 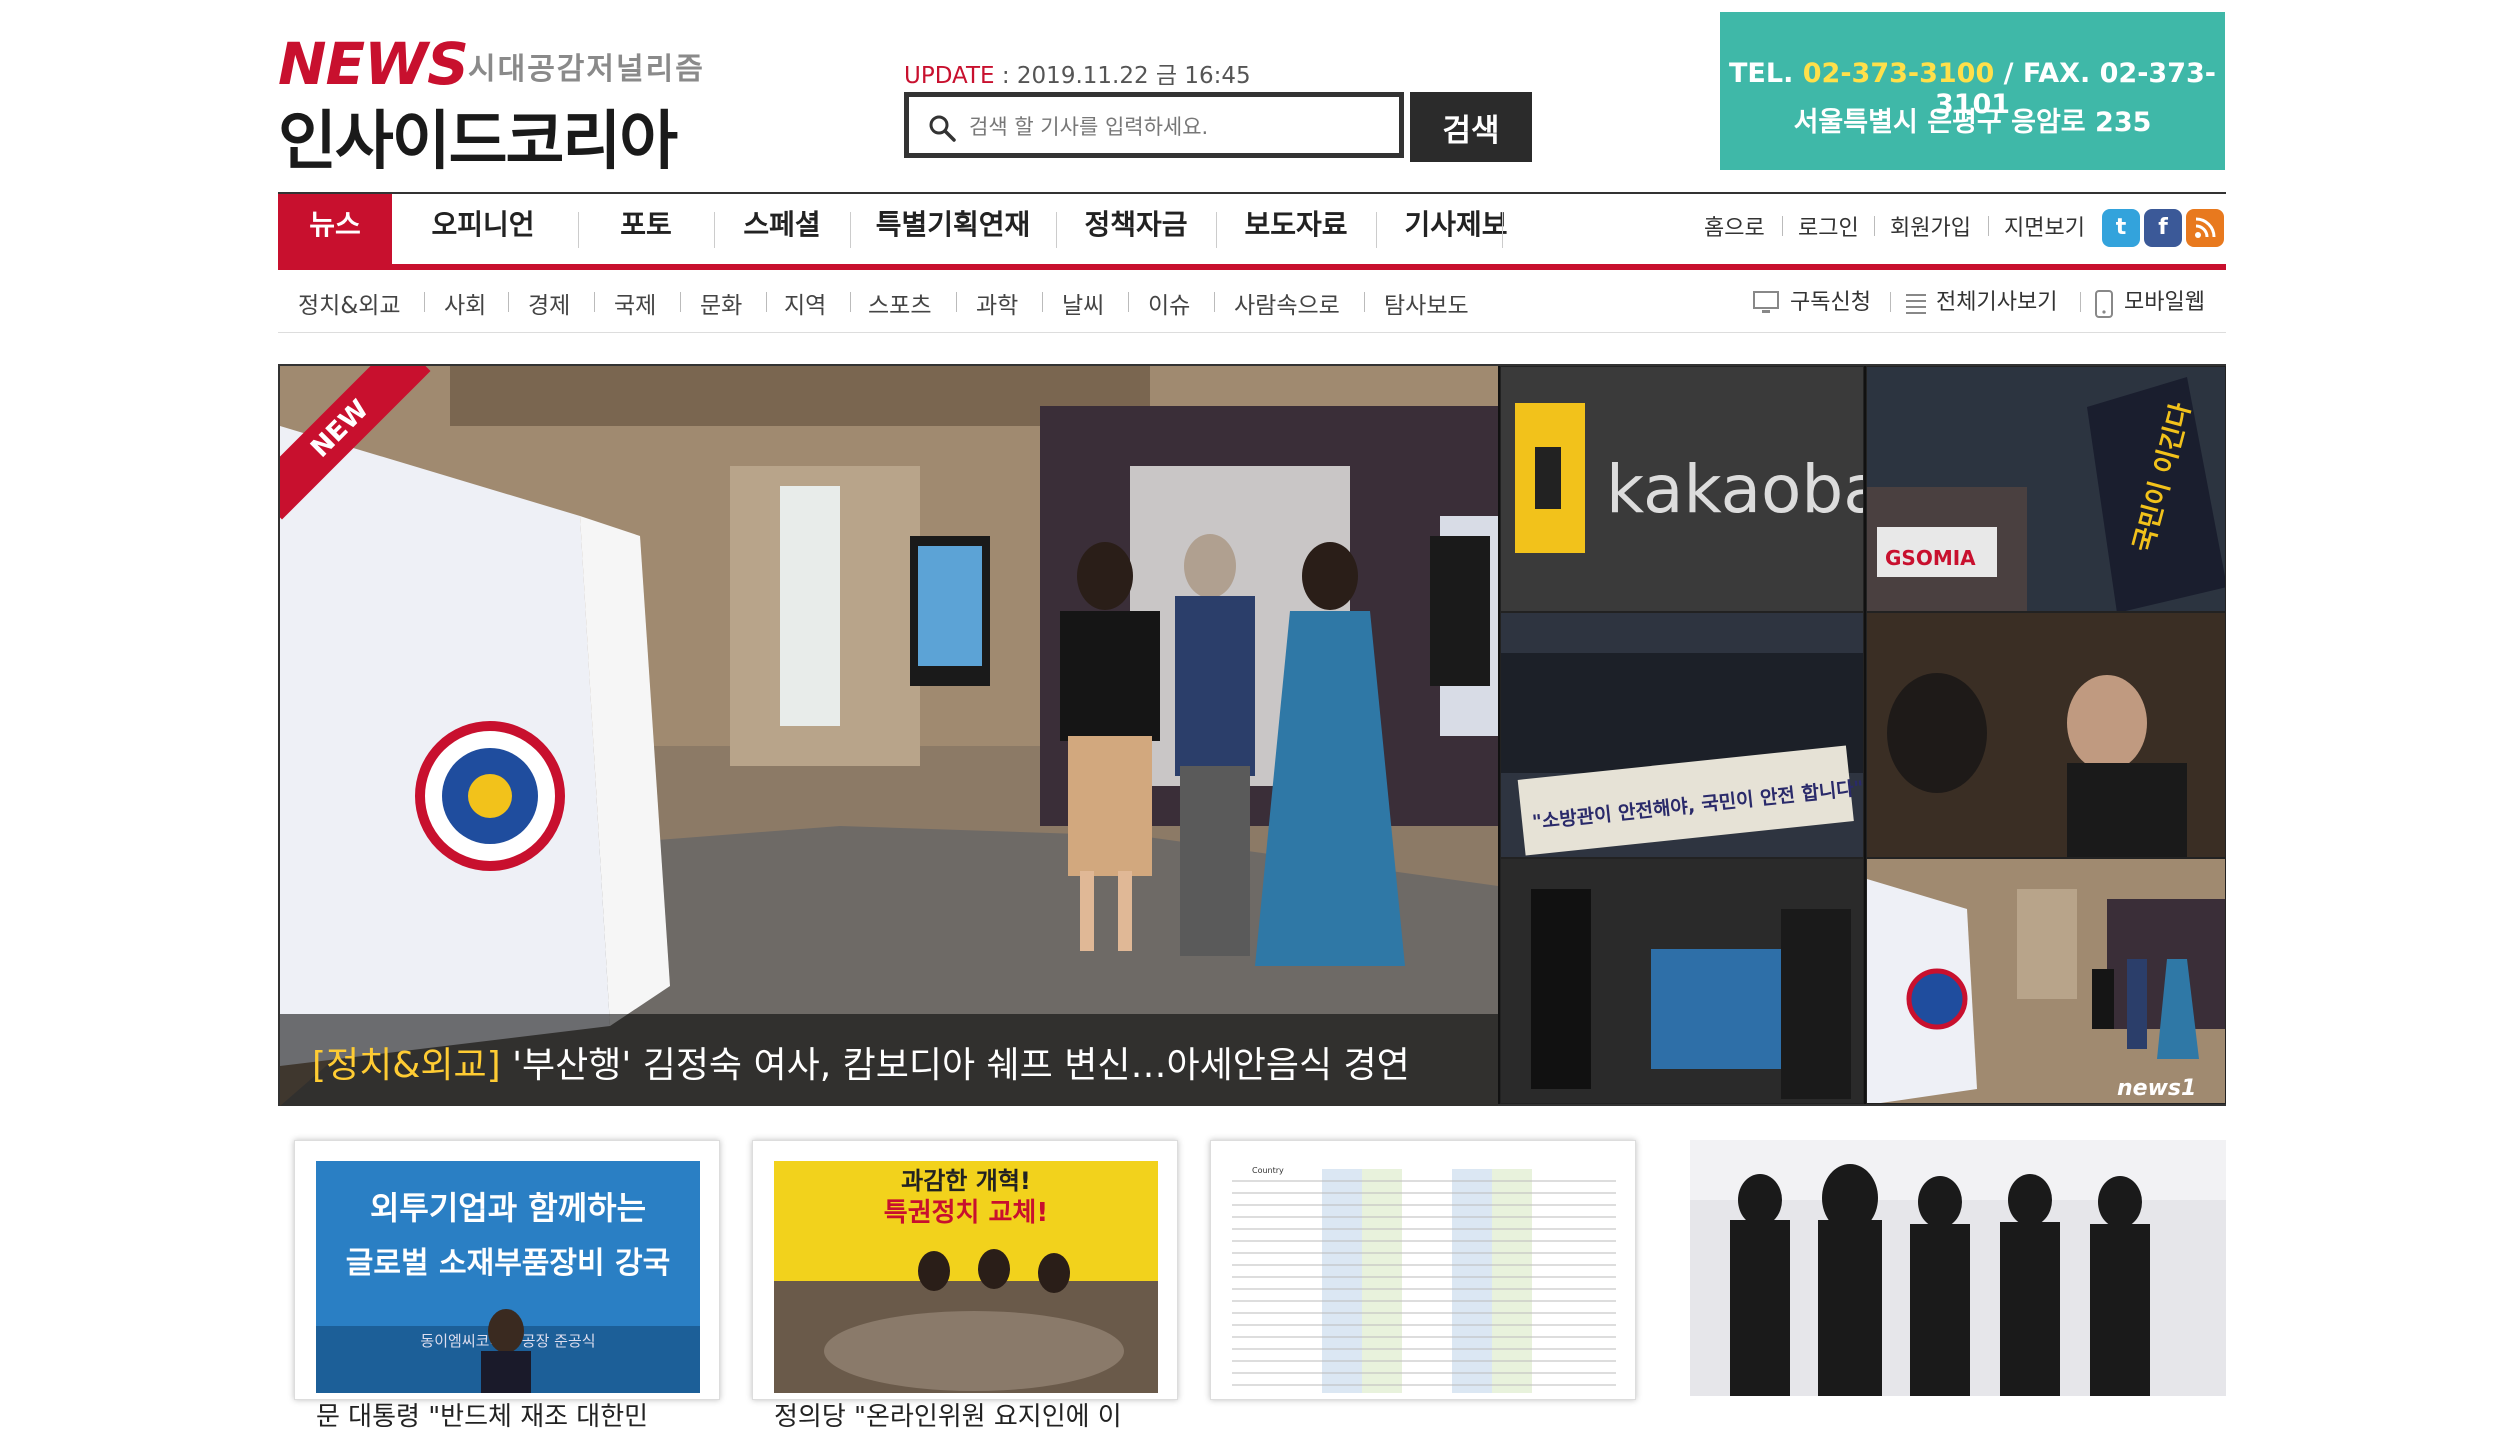 I want to click on monitor-icon, so click(x=1766, y=302).